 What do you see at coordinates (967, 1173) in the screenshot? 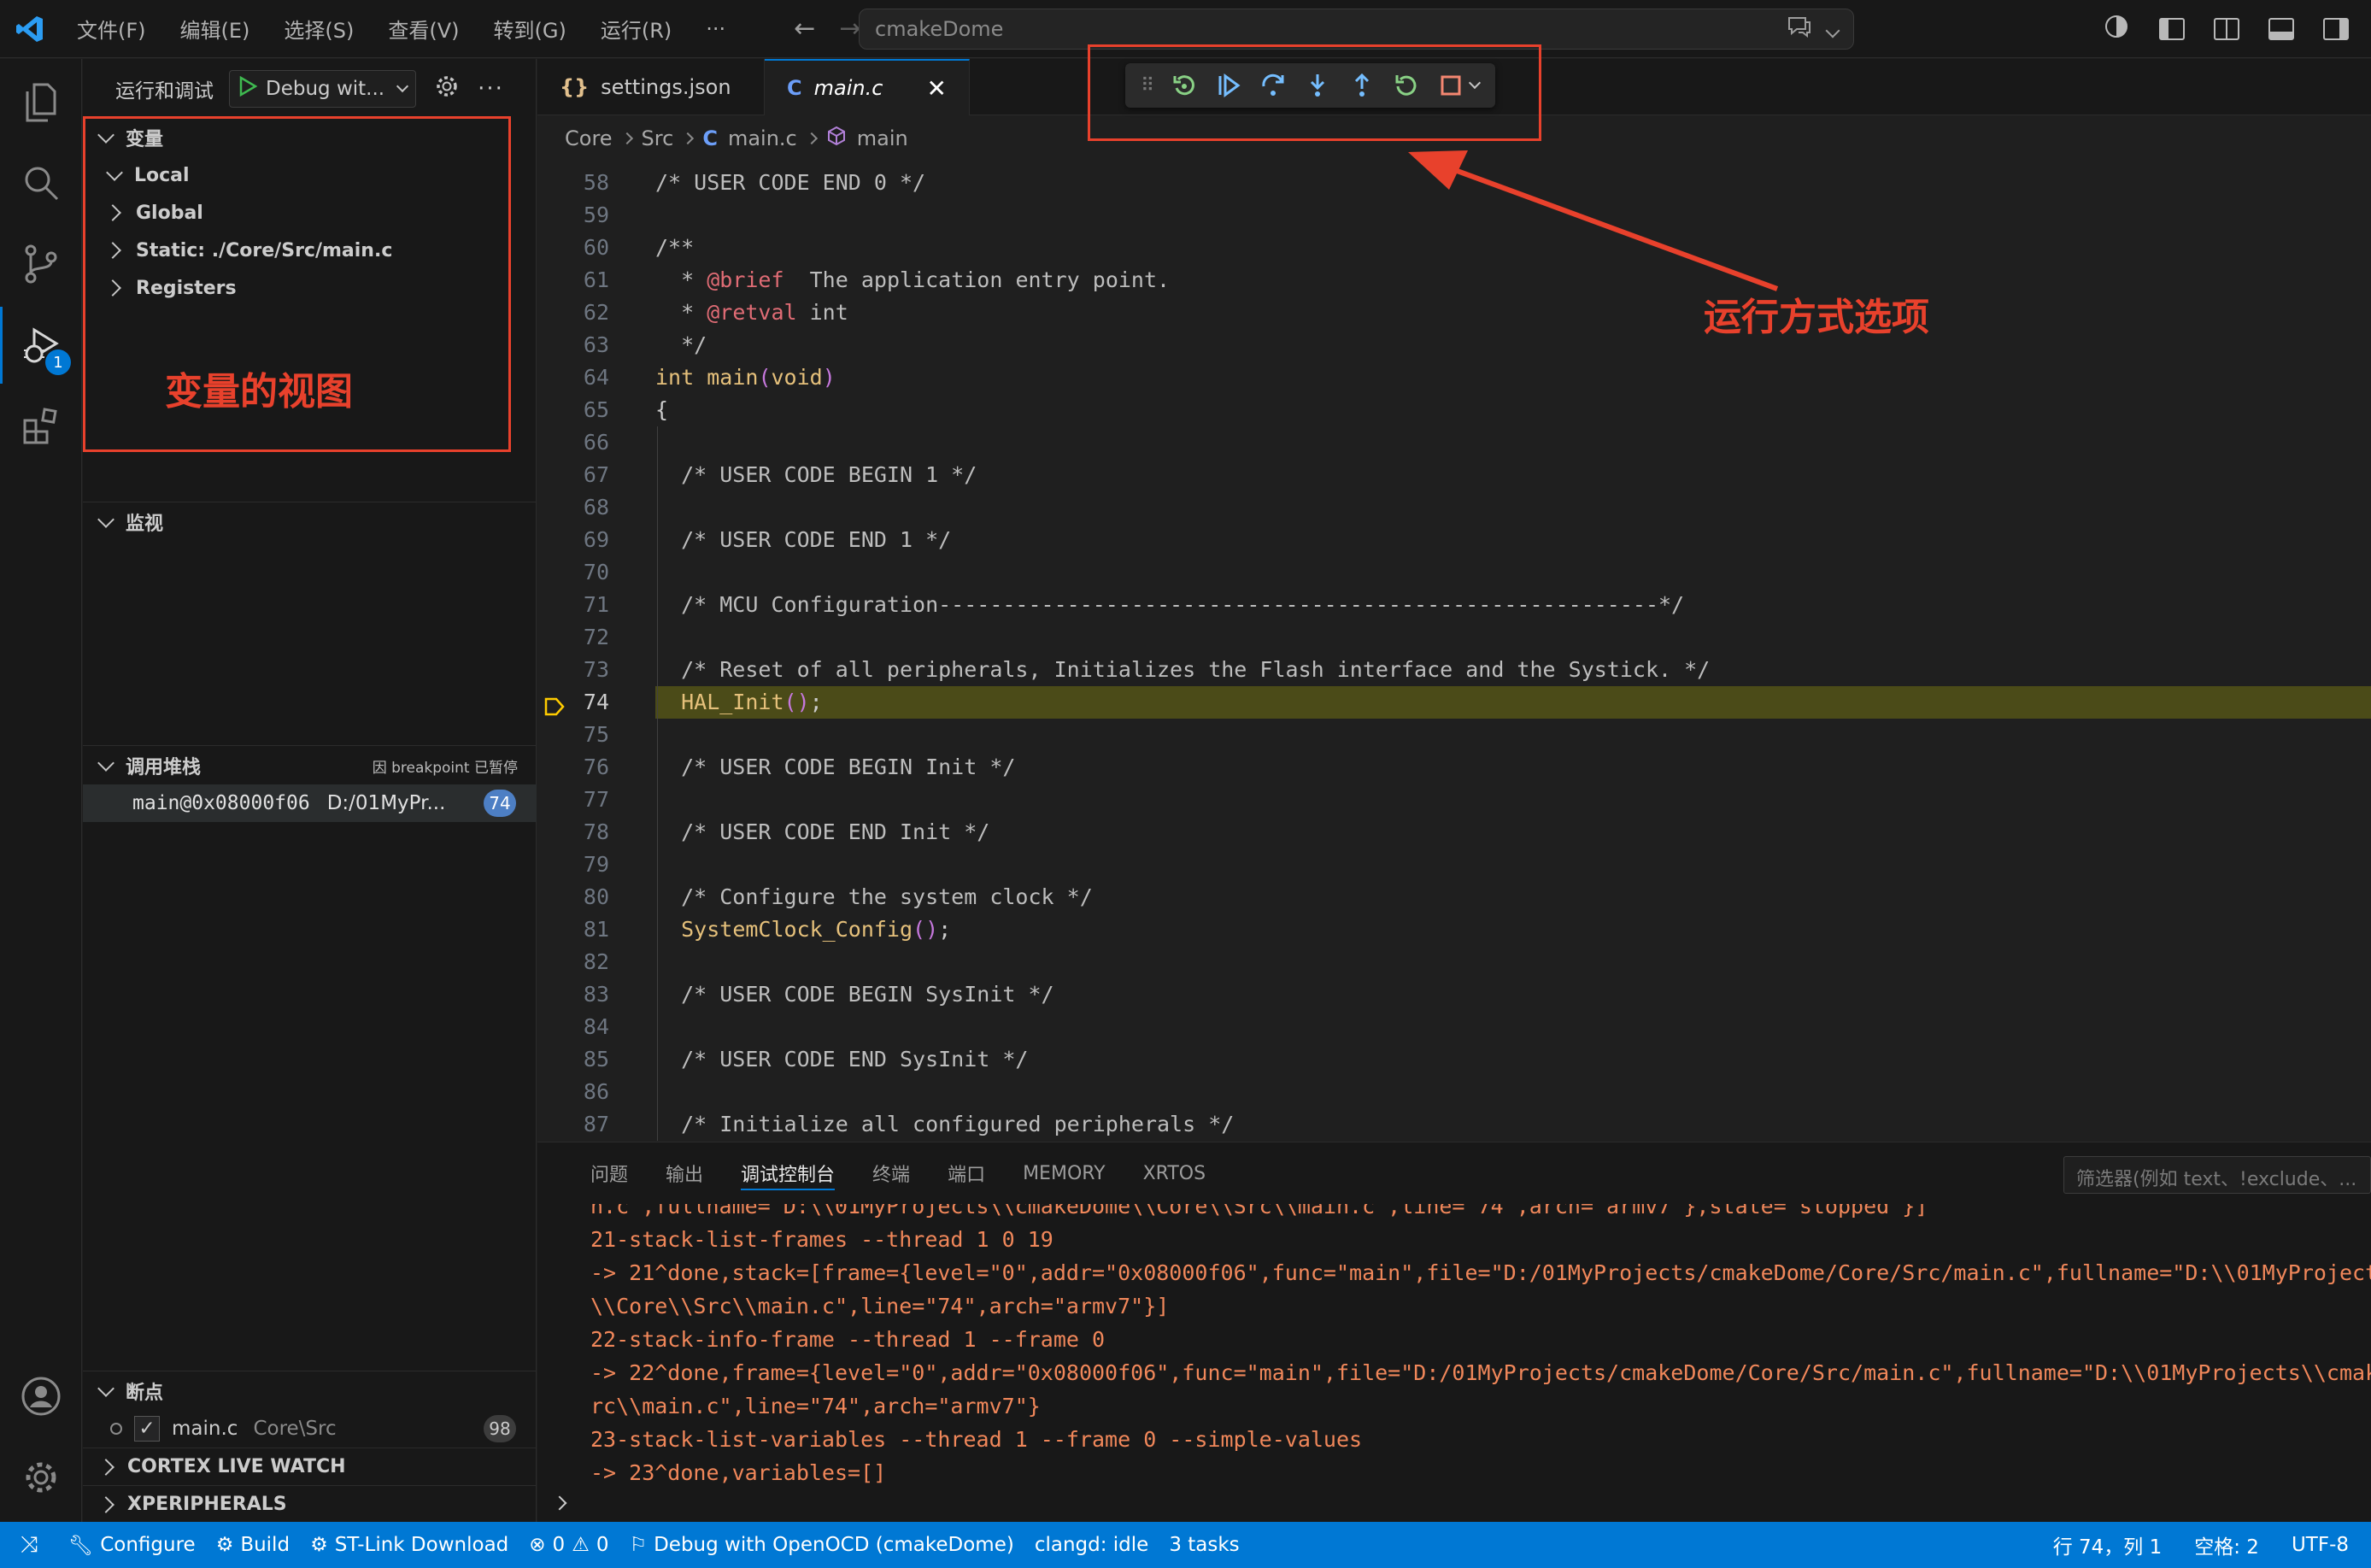
I see `tab-ports: 端口` at bounding box center [967, 1173].